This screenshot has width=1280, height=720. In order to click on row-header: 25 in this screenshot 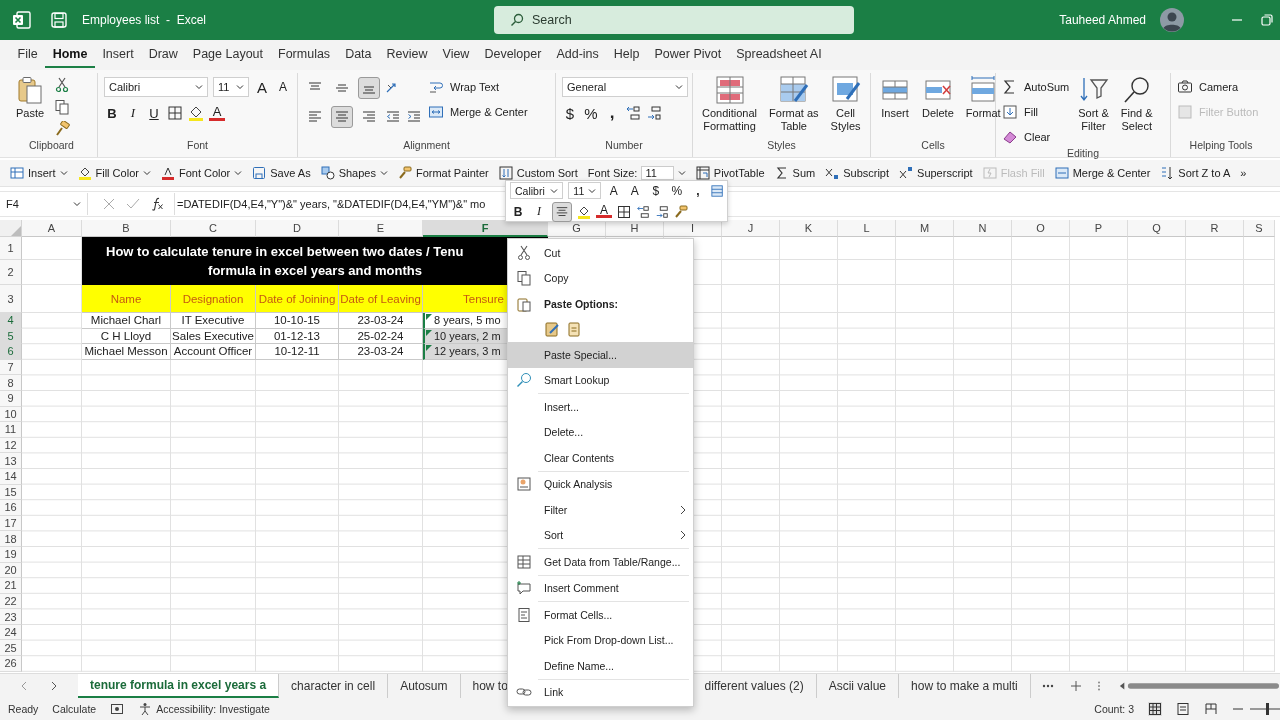, I will do `click(11, 648)`.